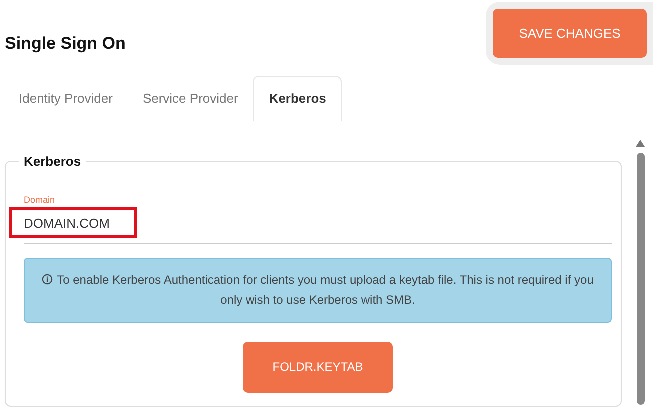 The width and height of the screenshot is (653, 415). Describe the element at coordinates (318, 290) in the screenshot. I see `info-text: To enable Kerberos Authentication for clients you must upload a keytab file. This is not required if you only wish to use Kerberos with SMB.` at that location.